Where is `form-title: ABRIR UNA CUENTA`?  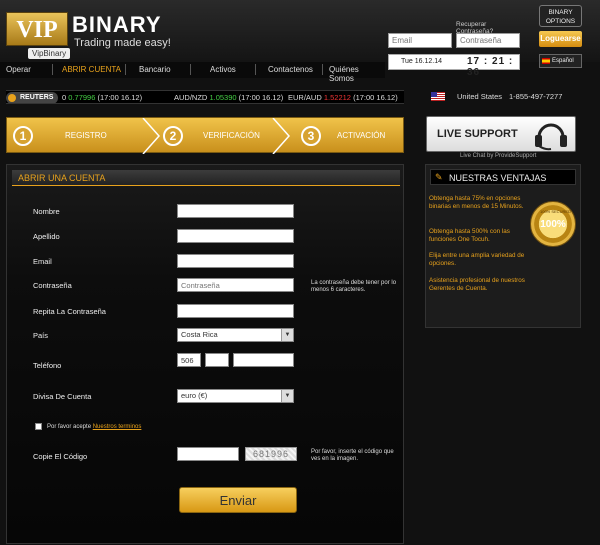 form-title: ABRIR UNA CUENTA is located at coordinates (62, 178).